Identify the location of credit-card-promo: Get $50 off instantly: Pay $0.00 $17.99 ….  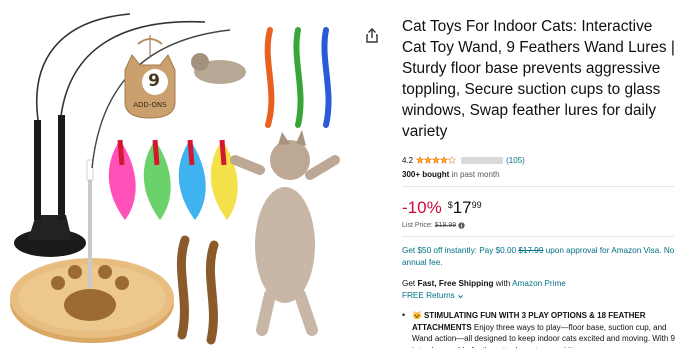
(541, 257).